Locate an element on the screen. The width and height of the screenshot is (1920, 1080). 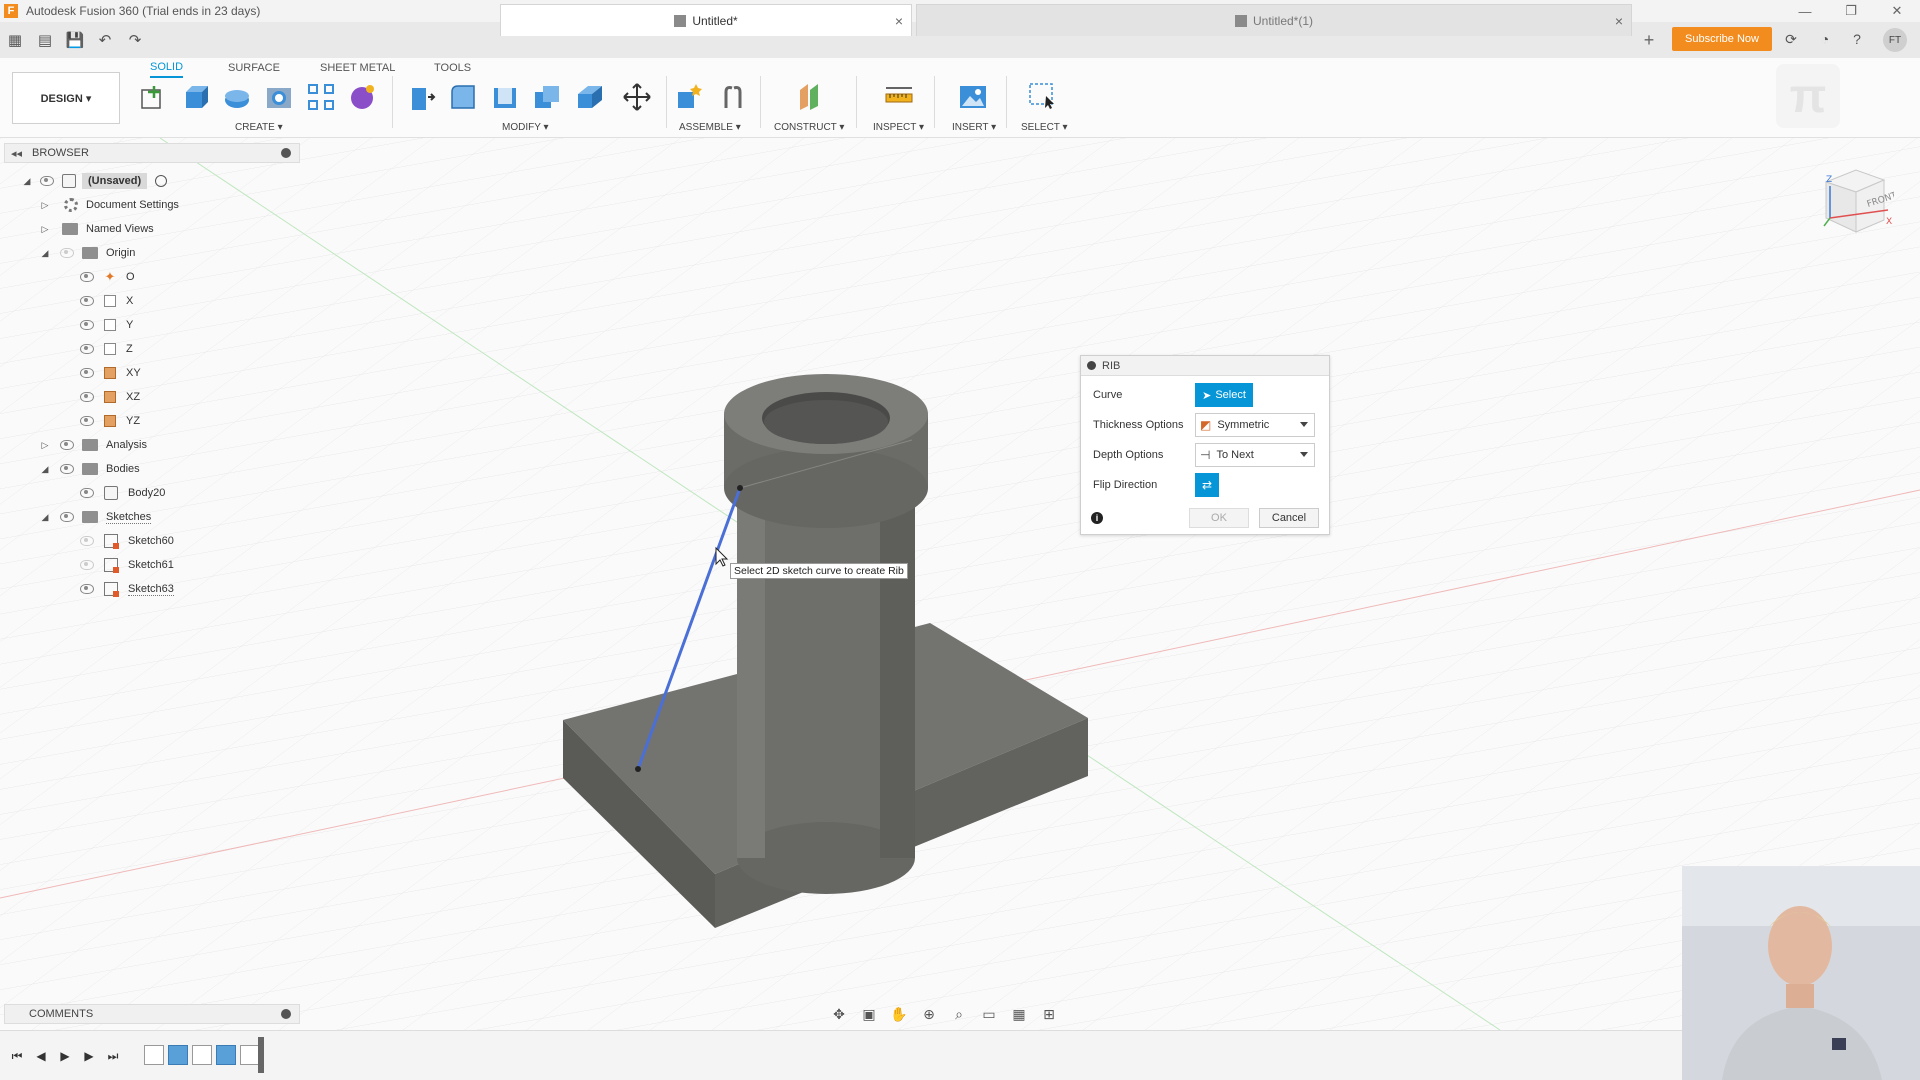
rib-dialog-header: RIB is located at coordinates (1205, 366).